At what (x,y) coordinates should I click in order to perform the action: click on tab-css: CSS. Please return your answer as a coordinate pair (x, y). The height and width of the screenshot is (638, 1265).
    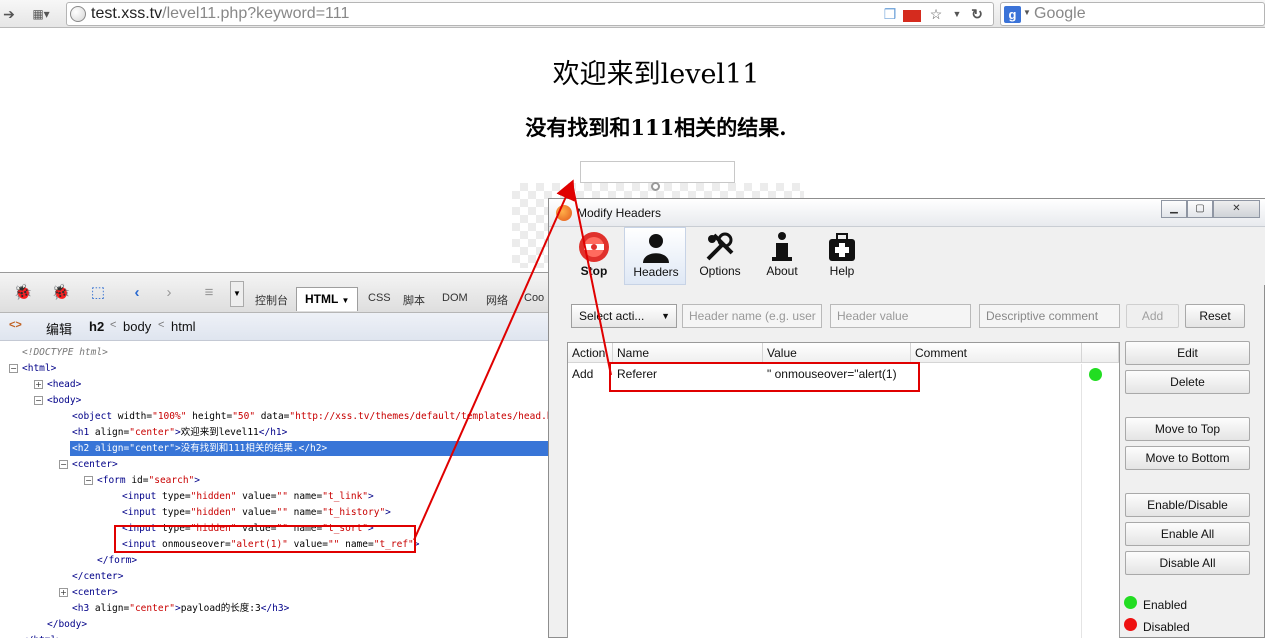
    Looking at the image, I should click on (379, 298).